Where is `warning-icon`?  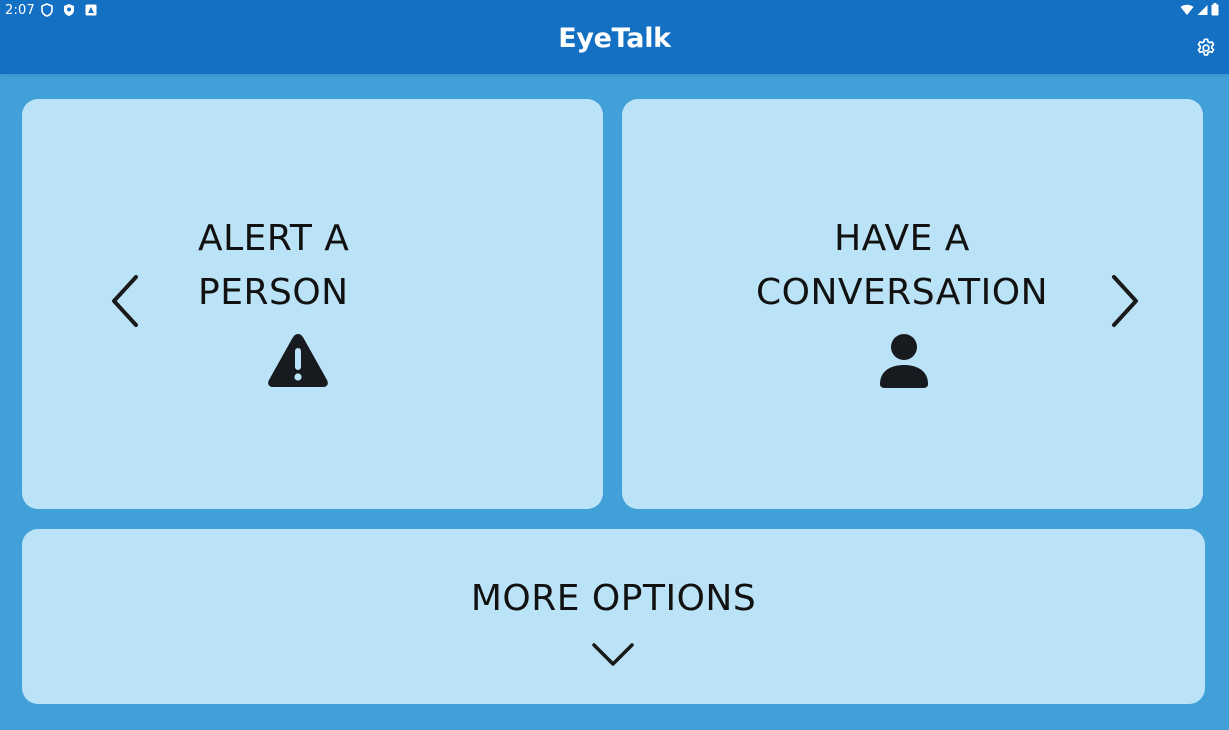 warning-icon is located at coordinates (298, 360).